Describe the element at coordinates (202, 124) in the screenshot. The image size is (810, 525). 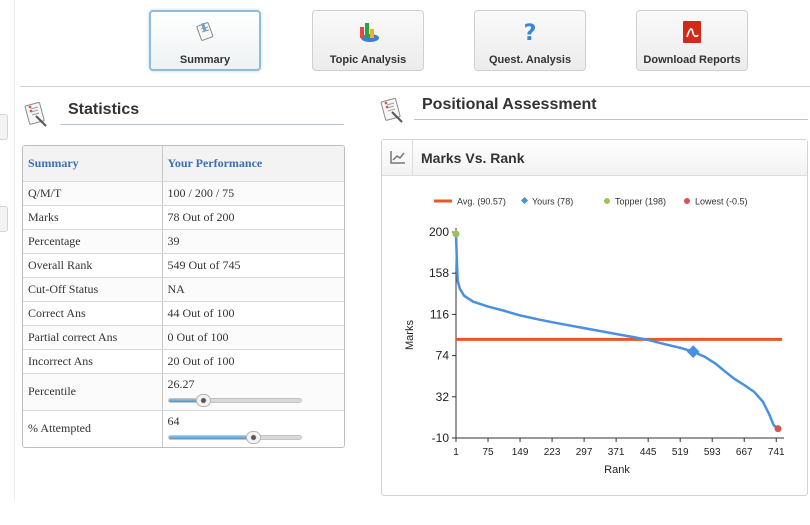
I see `statistics-underline` at that location.